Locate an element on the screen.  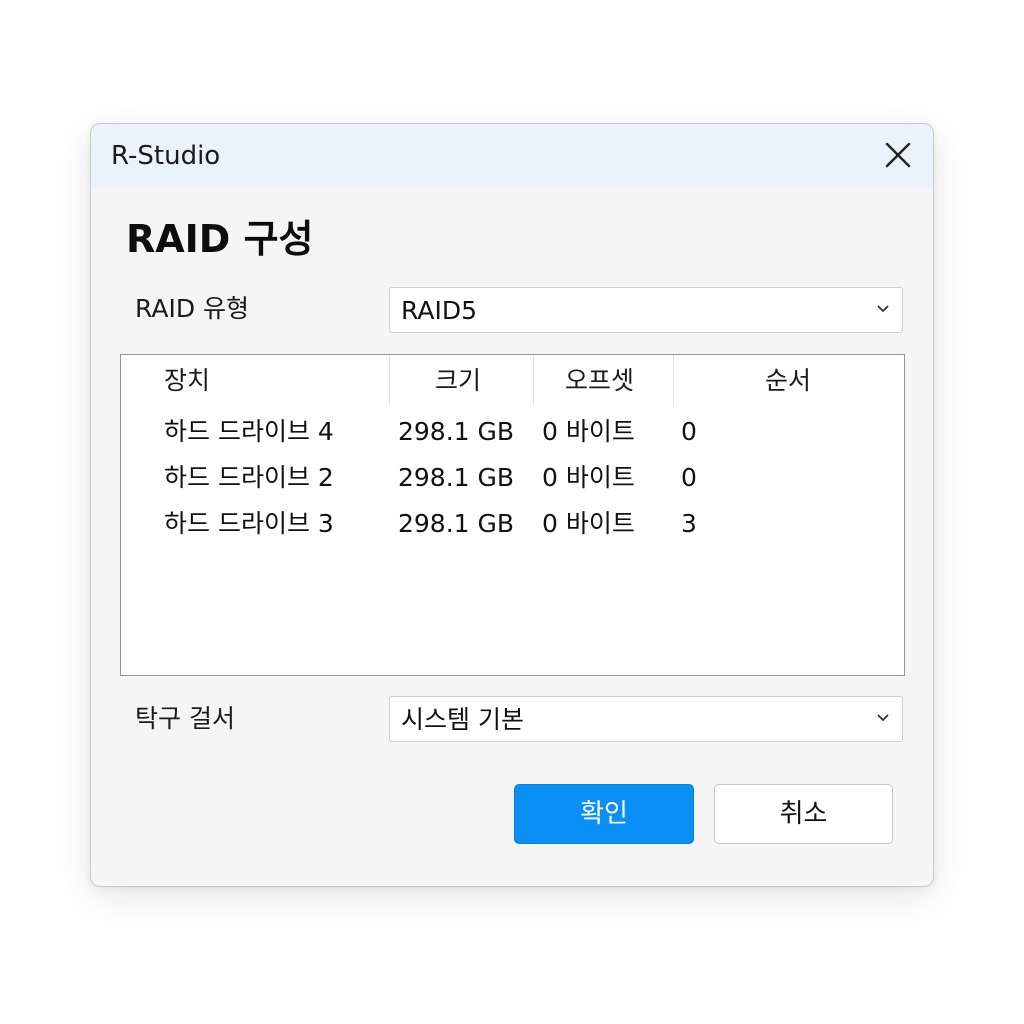
raid-type-value: RAID5 is located at coordinates (439, 310).